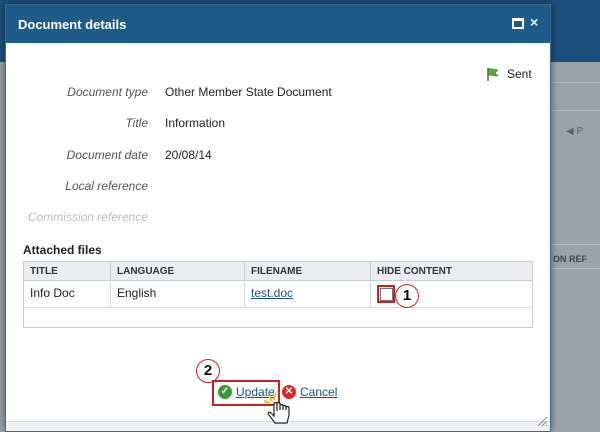 The width and height of the screenshot is (600, 432). I want to click on flag-icon, so click(493, 74).